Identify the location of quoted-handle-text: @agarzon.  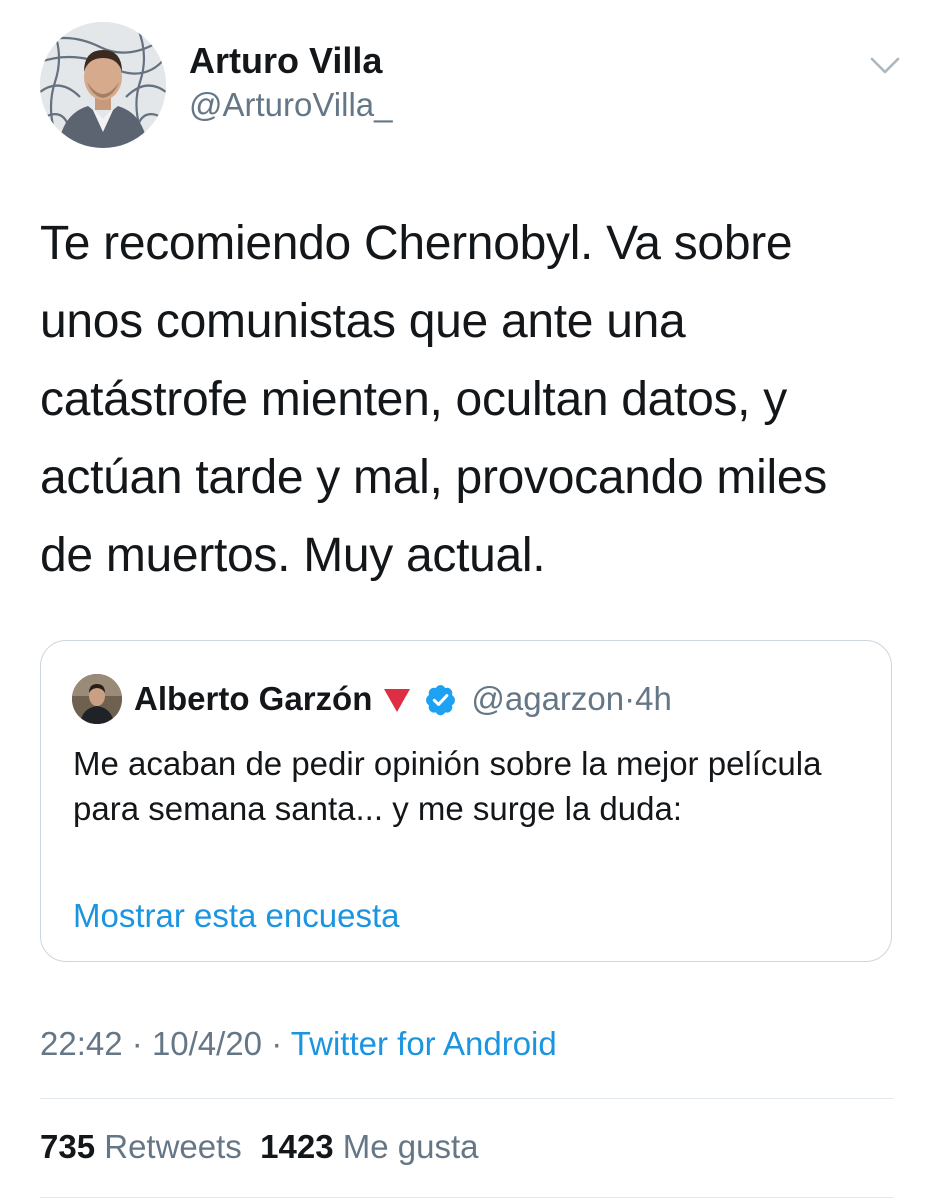
(548, 698).